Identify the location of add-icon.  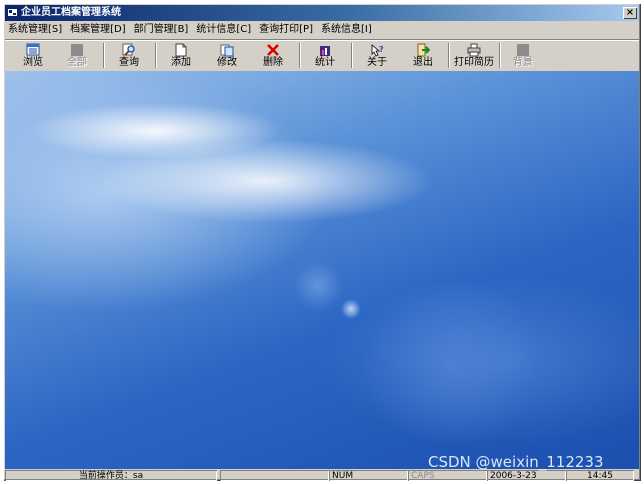
(181, 50).